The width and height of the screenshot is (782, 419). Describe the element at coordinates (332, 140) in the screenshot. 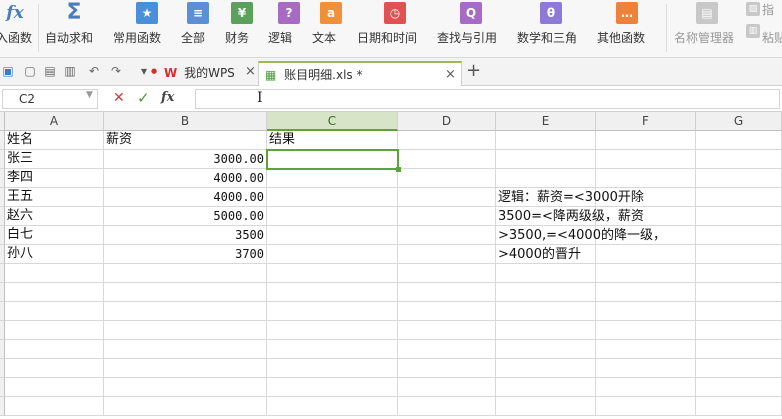

I see `table-cell: 结果` at that location.